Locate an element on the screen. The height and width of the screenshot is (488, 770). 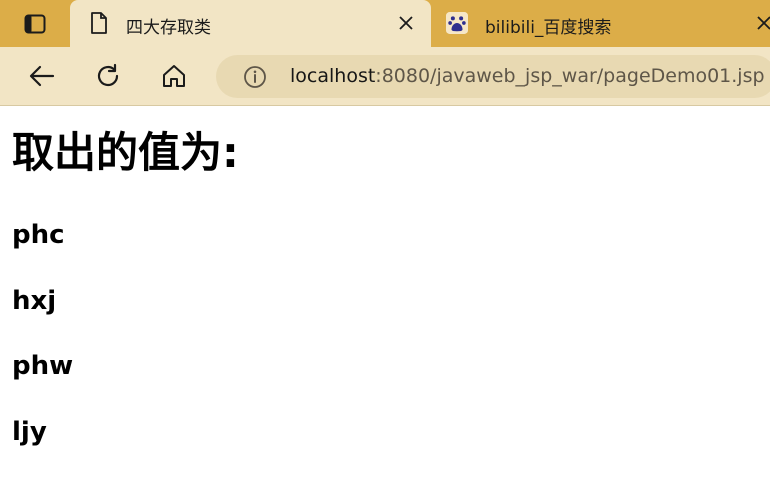
reload-button is located at coordinates (108, 76).